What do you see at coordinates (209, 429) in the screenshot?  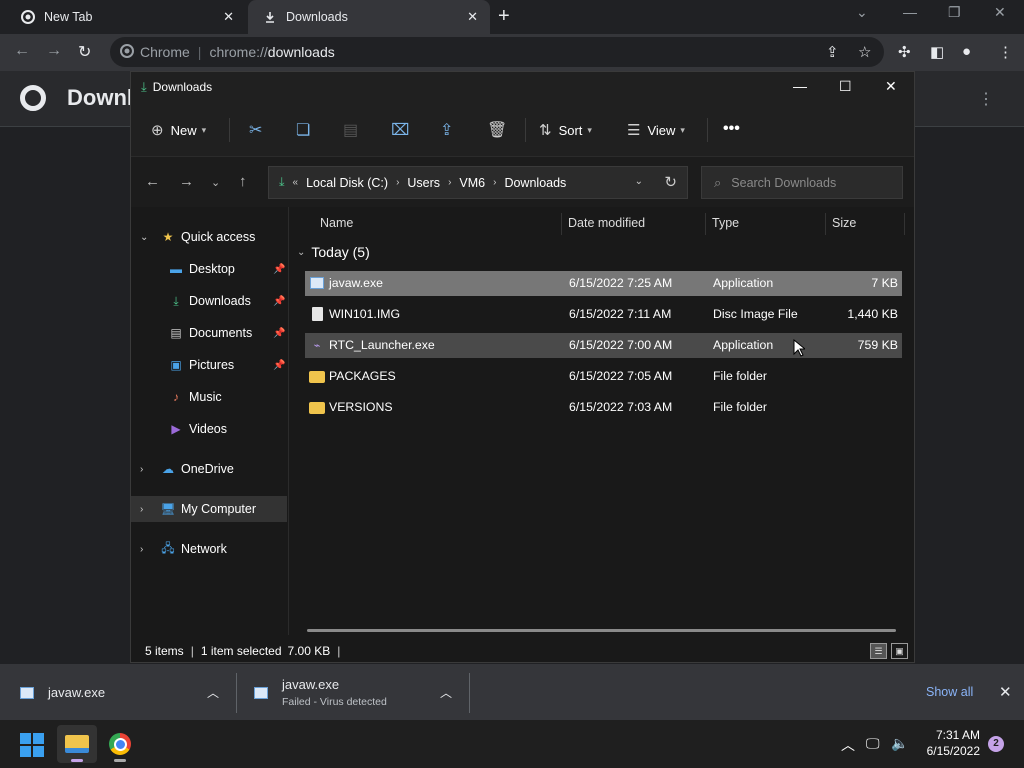 I see `nav-item-videos: ▶ Videos` at bounding box center [209, 429].